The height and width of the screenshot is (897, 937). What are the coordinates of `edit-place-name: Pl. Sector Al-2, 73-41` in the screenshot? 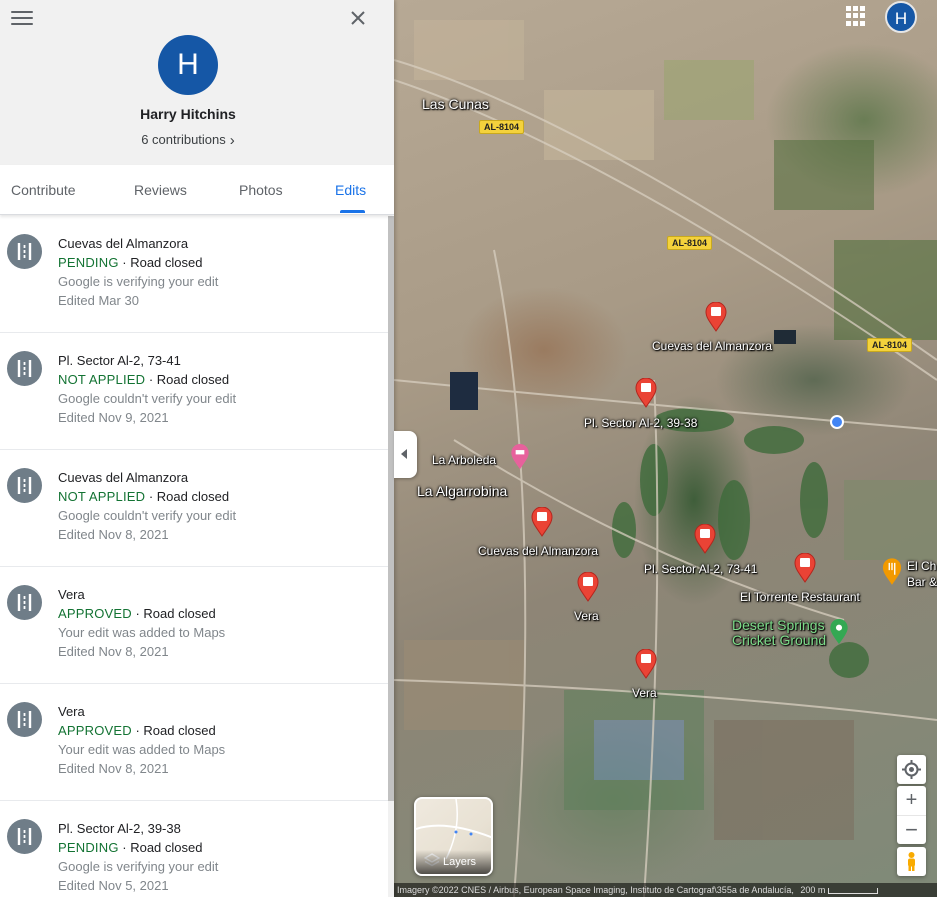 It's located at (119, 360).